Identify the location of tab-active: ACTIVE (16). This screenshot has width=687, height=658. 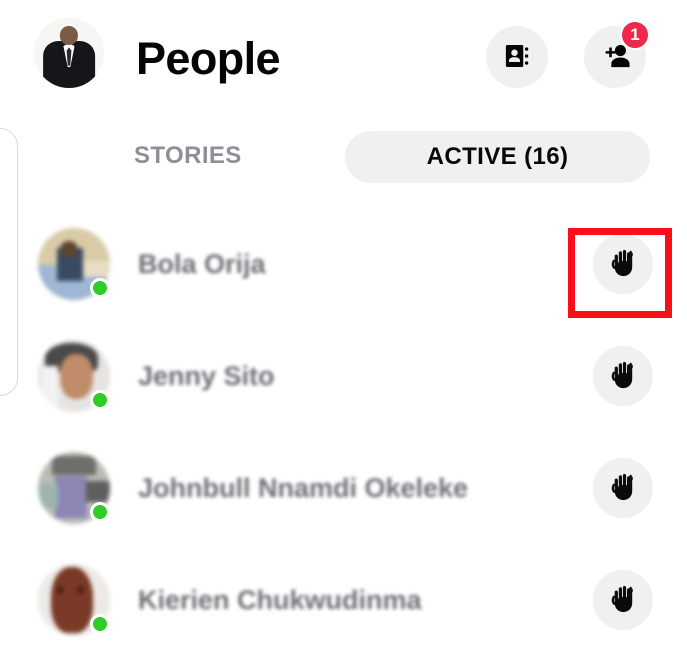
(497, 157).